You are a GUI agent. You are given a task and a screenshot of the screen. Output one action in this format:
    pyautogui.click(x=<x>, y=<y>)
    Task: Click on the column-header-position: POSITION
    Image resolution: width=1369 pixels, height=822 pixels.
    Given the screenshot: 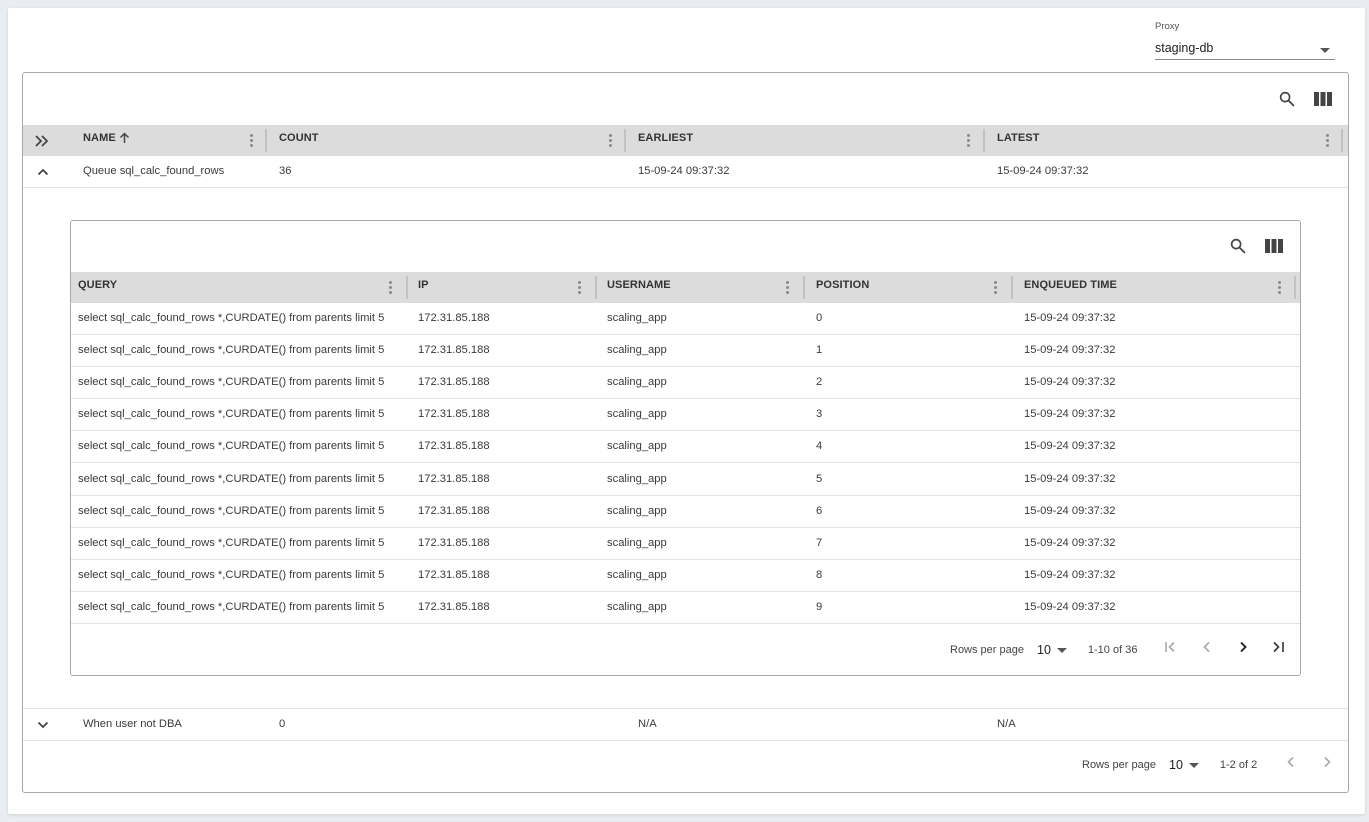 What is the action you would take?
    pyautogui.click(x=842, y=287)
    